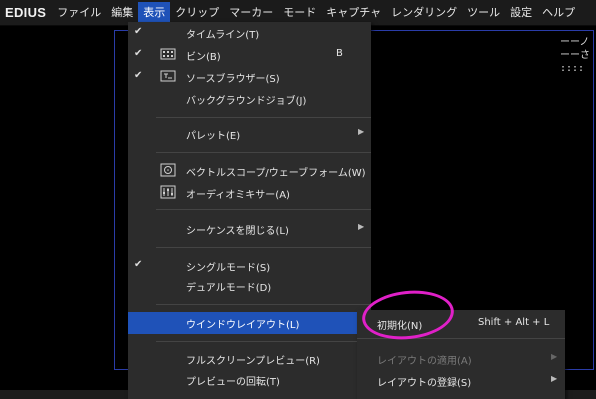 The image size is (596, 399). I want to click on menu-view: 表示, so click(154, 12).